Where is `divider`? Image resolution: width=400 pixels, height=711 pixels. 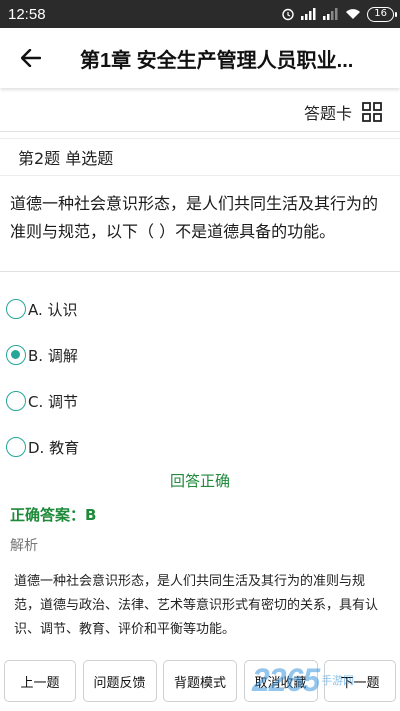
divider is located at coordinates (200, 271).